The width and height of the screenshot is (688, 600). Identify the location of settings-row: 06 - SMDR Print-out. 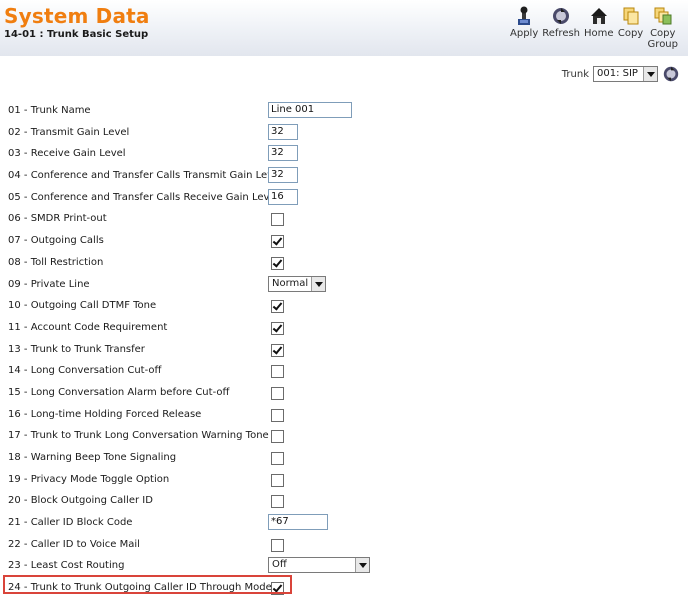
(344, 219).